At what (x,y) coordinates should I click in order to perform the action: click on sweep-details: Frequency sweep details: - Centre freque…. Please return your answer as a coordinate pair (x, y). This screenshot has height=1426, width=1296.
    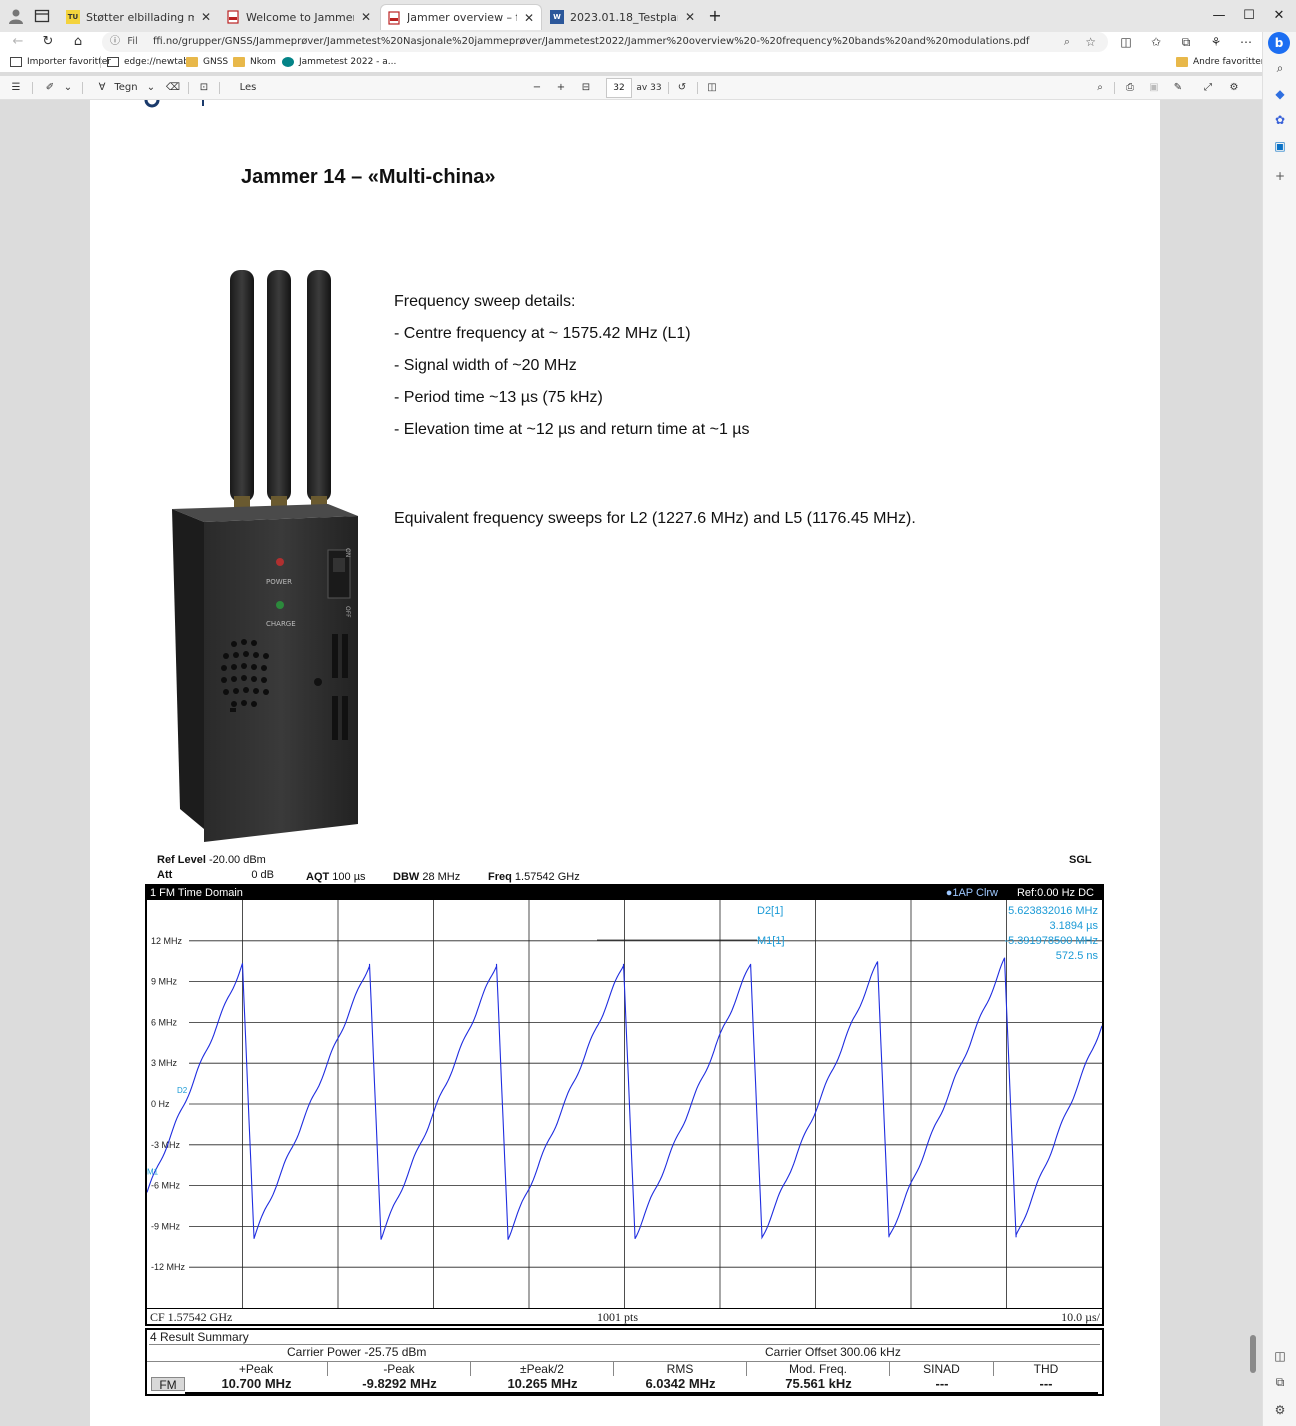
    Looking at the image, I should click on (572, 366).